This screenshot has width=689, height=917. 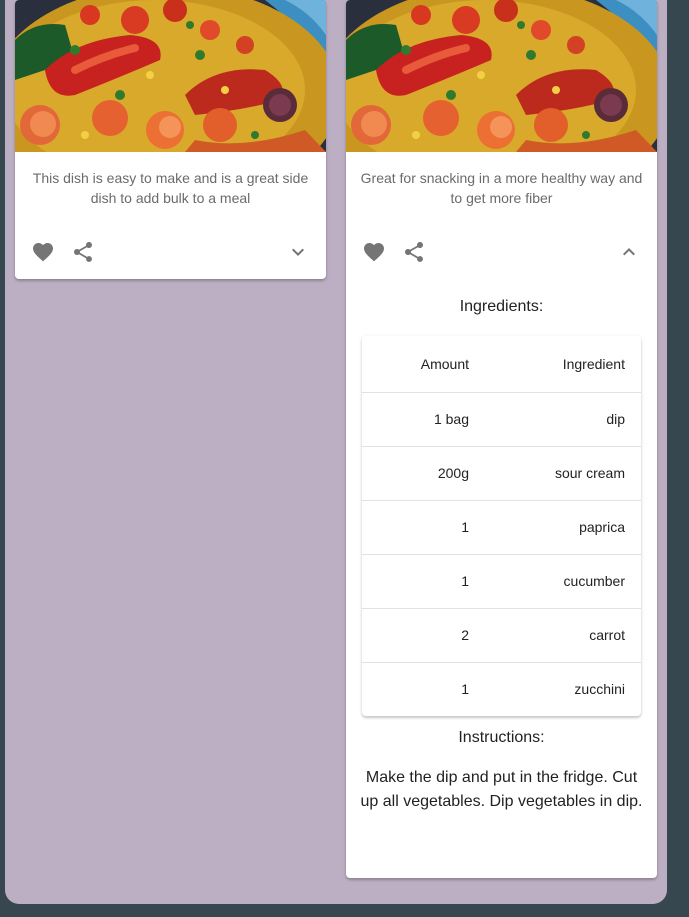 I want to click on ingredients-heading: Ingredients:, so click(x=501, y=306).